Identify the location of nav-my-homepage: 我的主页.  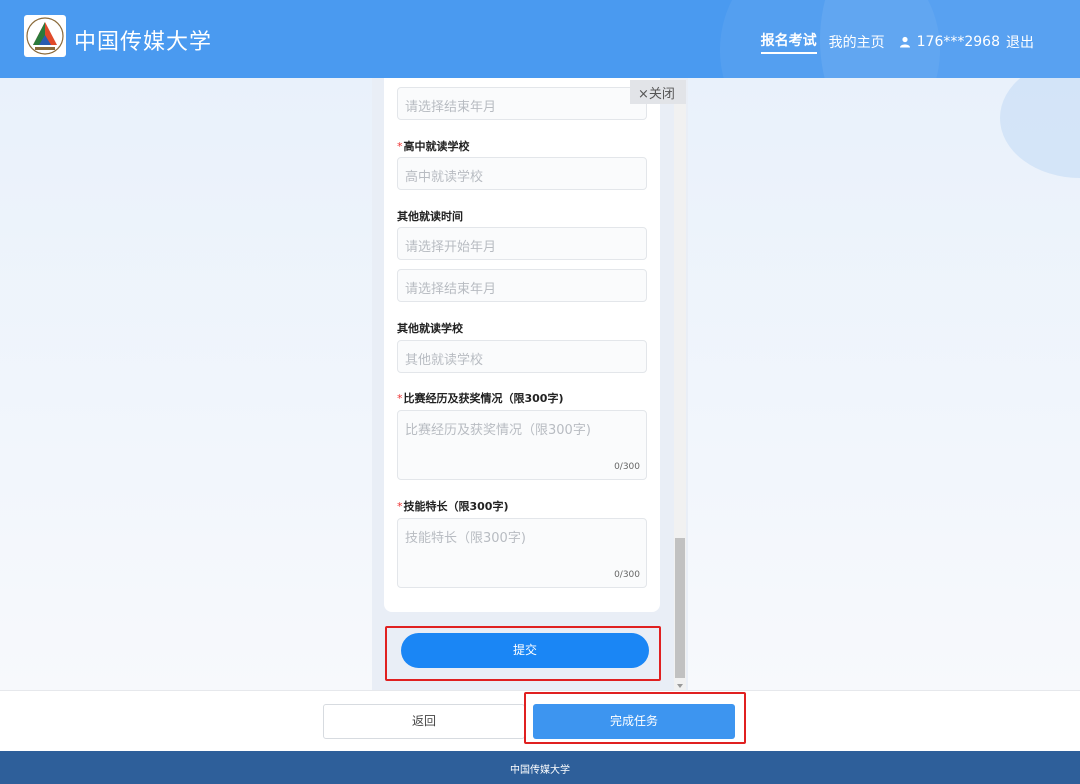
(857, 42).